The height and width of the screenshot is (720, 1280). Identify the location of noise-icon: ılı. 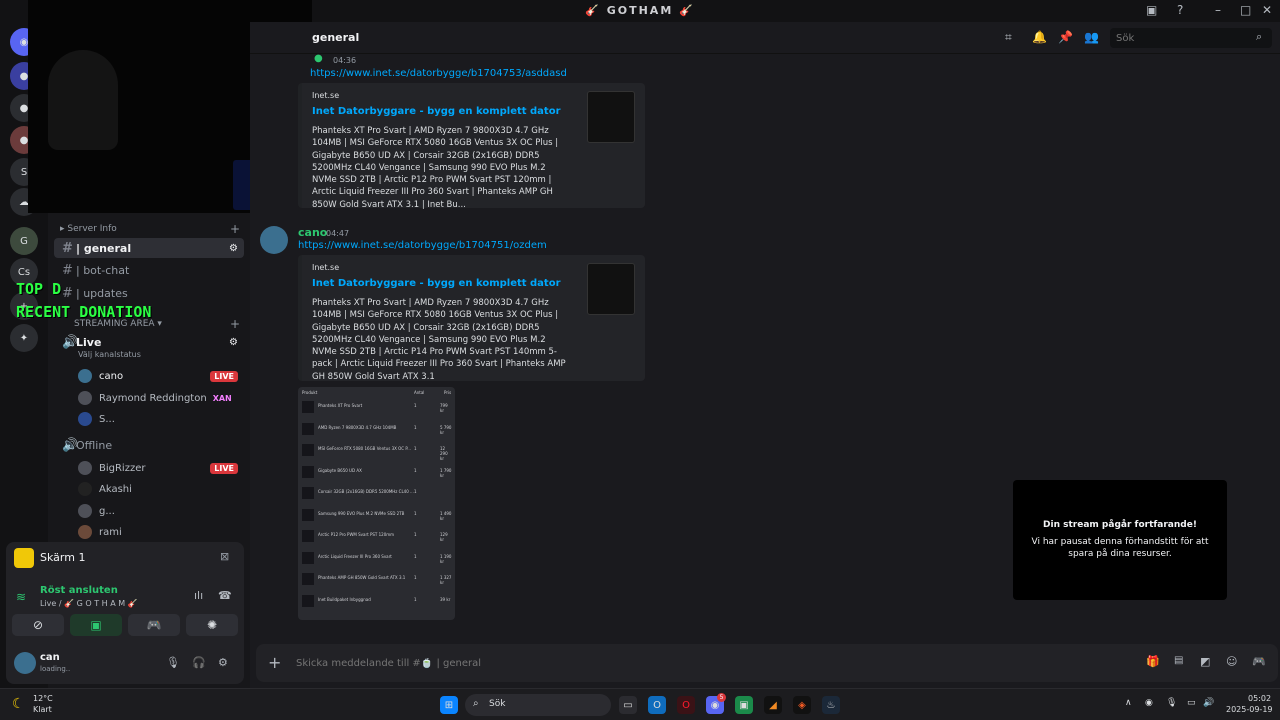
(198, 595).